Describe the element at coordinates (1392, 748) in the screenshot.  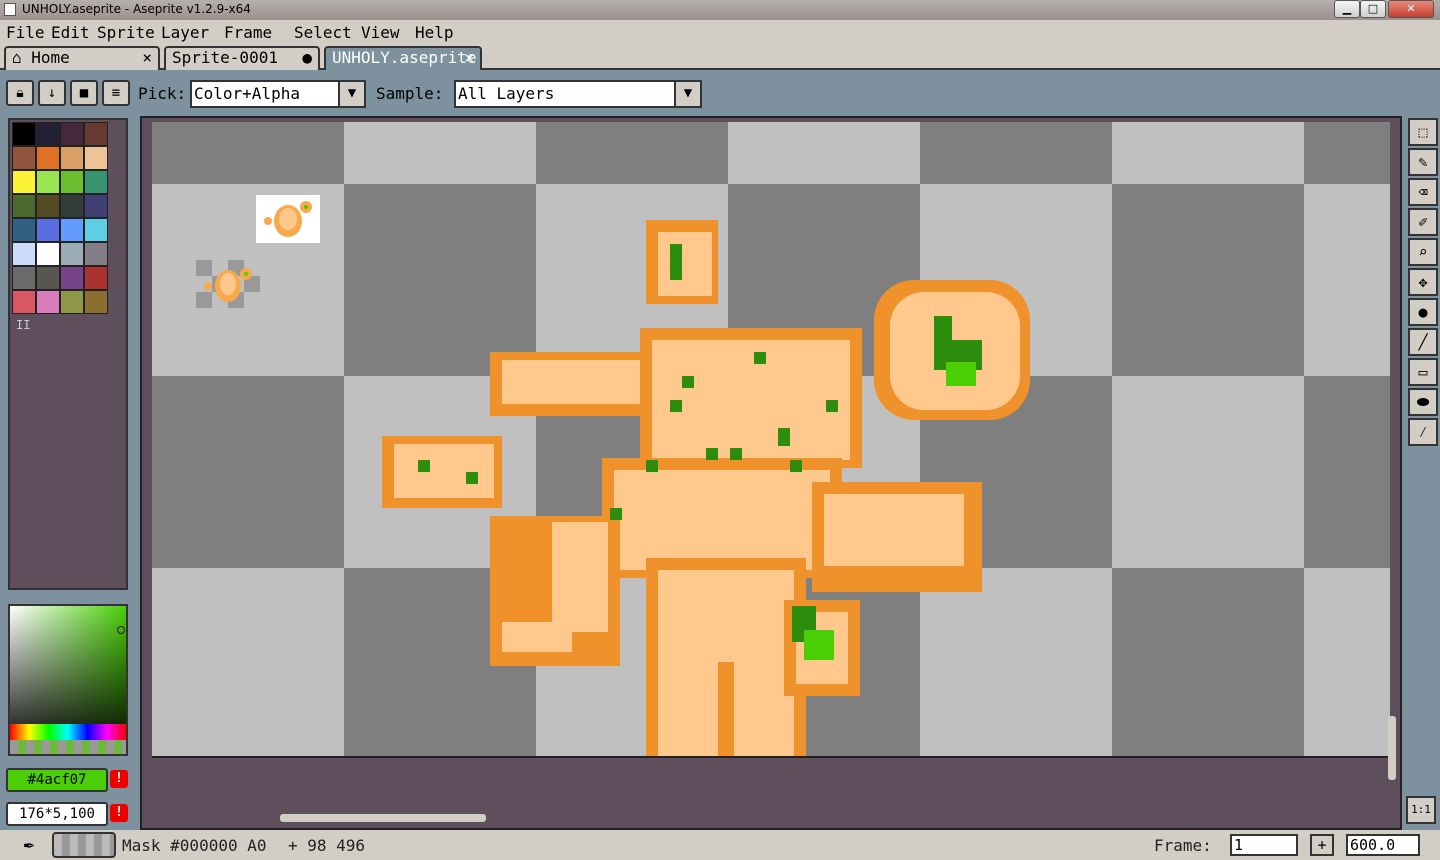
I see `vertical-scrollbar` at that location.